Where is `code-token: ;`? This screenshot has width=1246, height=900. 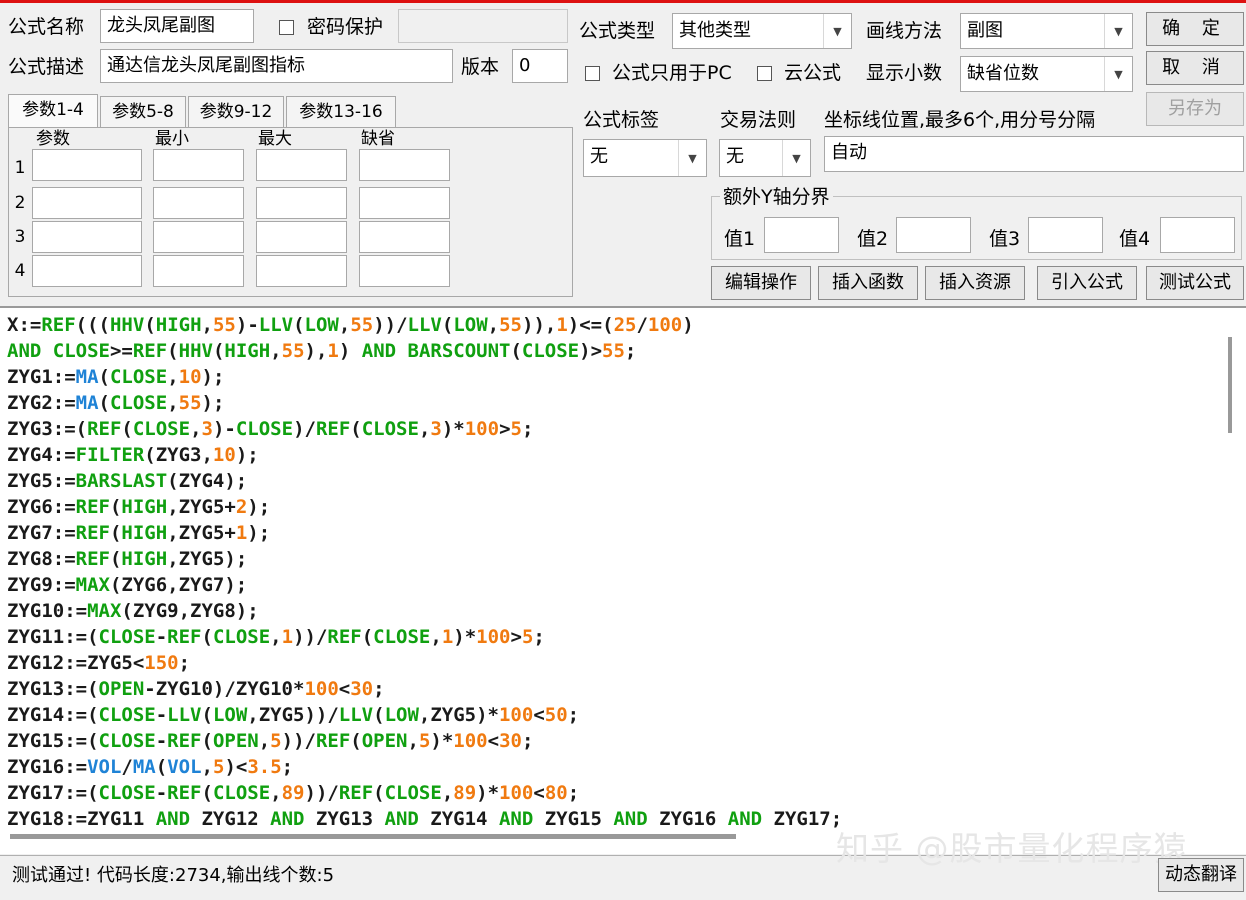
code-token: ; is located at coordinates (184, 663).